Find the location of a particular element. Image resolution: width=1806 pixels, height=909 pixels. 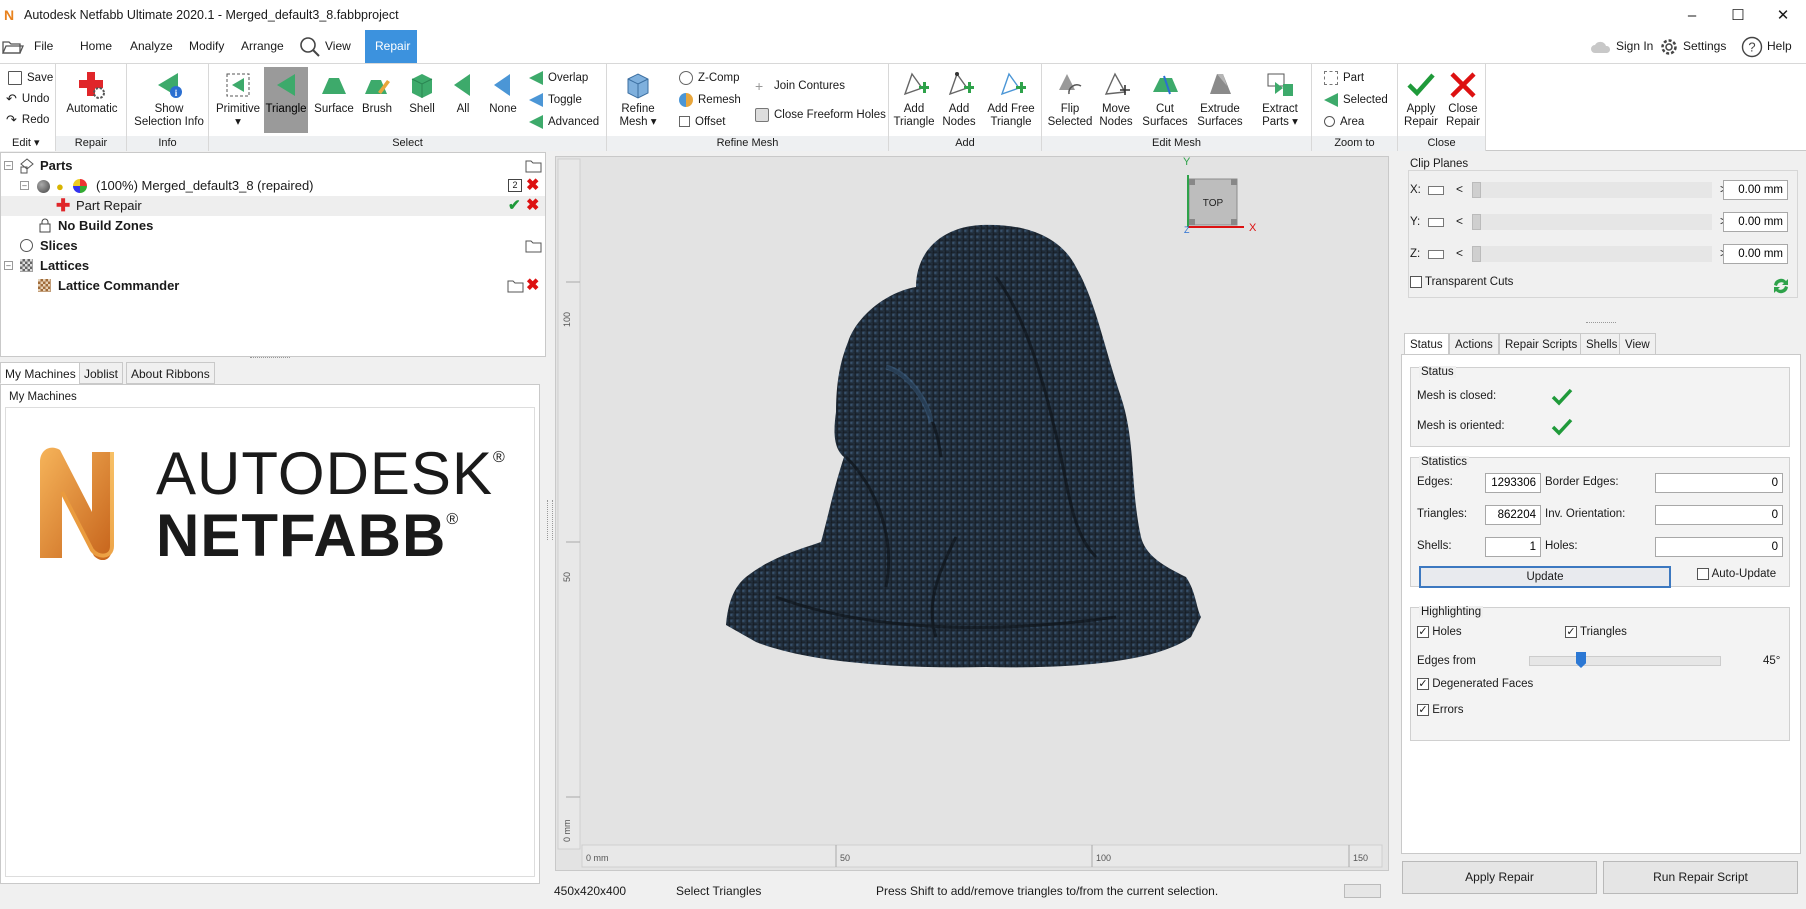

tree-row-no-build-zones: No Build Zones is located at coordinates (273, 226).